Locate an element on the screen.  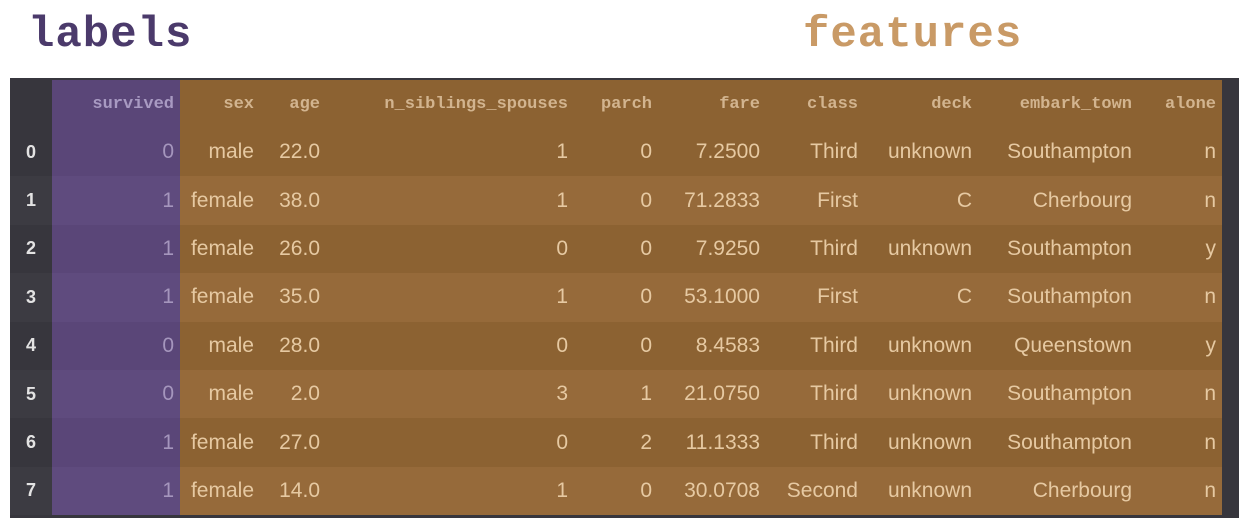
cell-parch: 1 is located at coordinates (616, 394).